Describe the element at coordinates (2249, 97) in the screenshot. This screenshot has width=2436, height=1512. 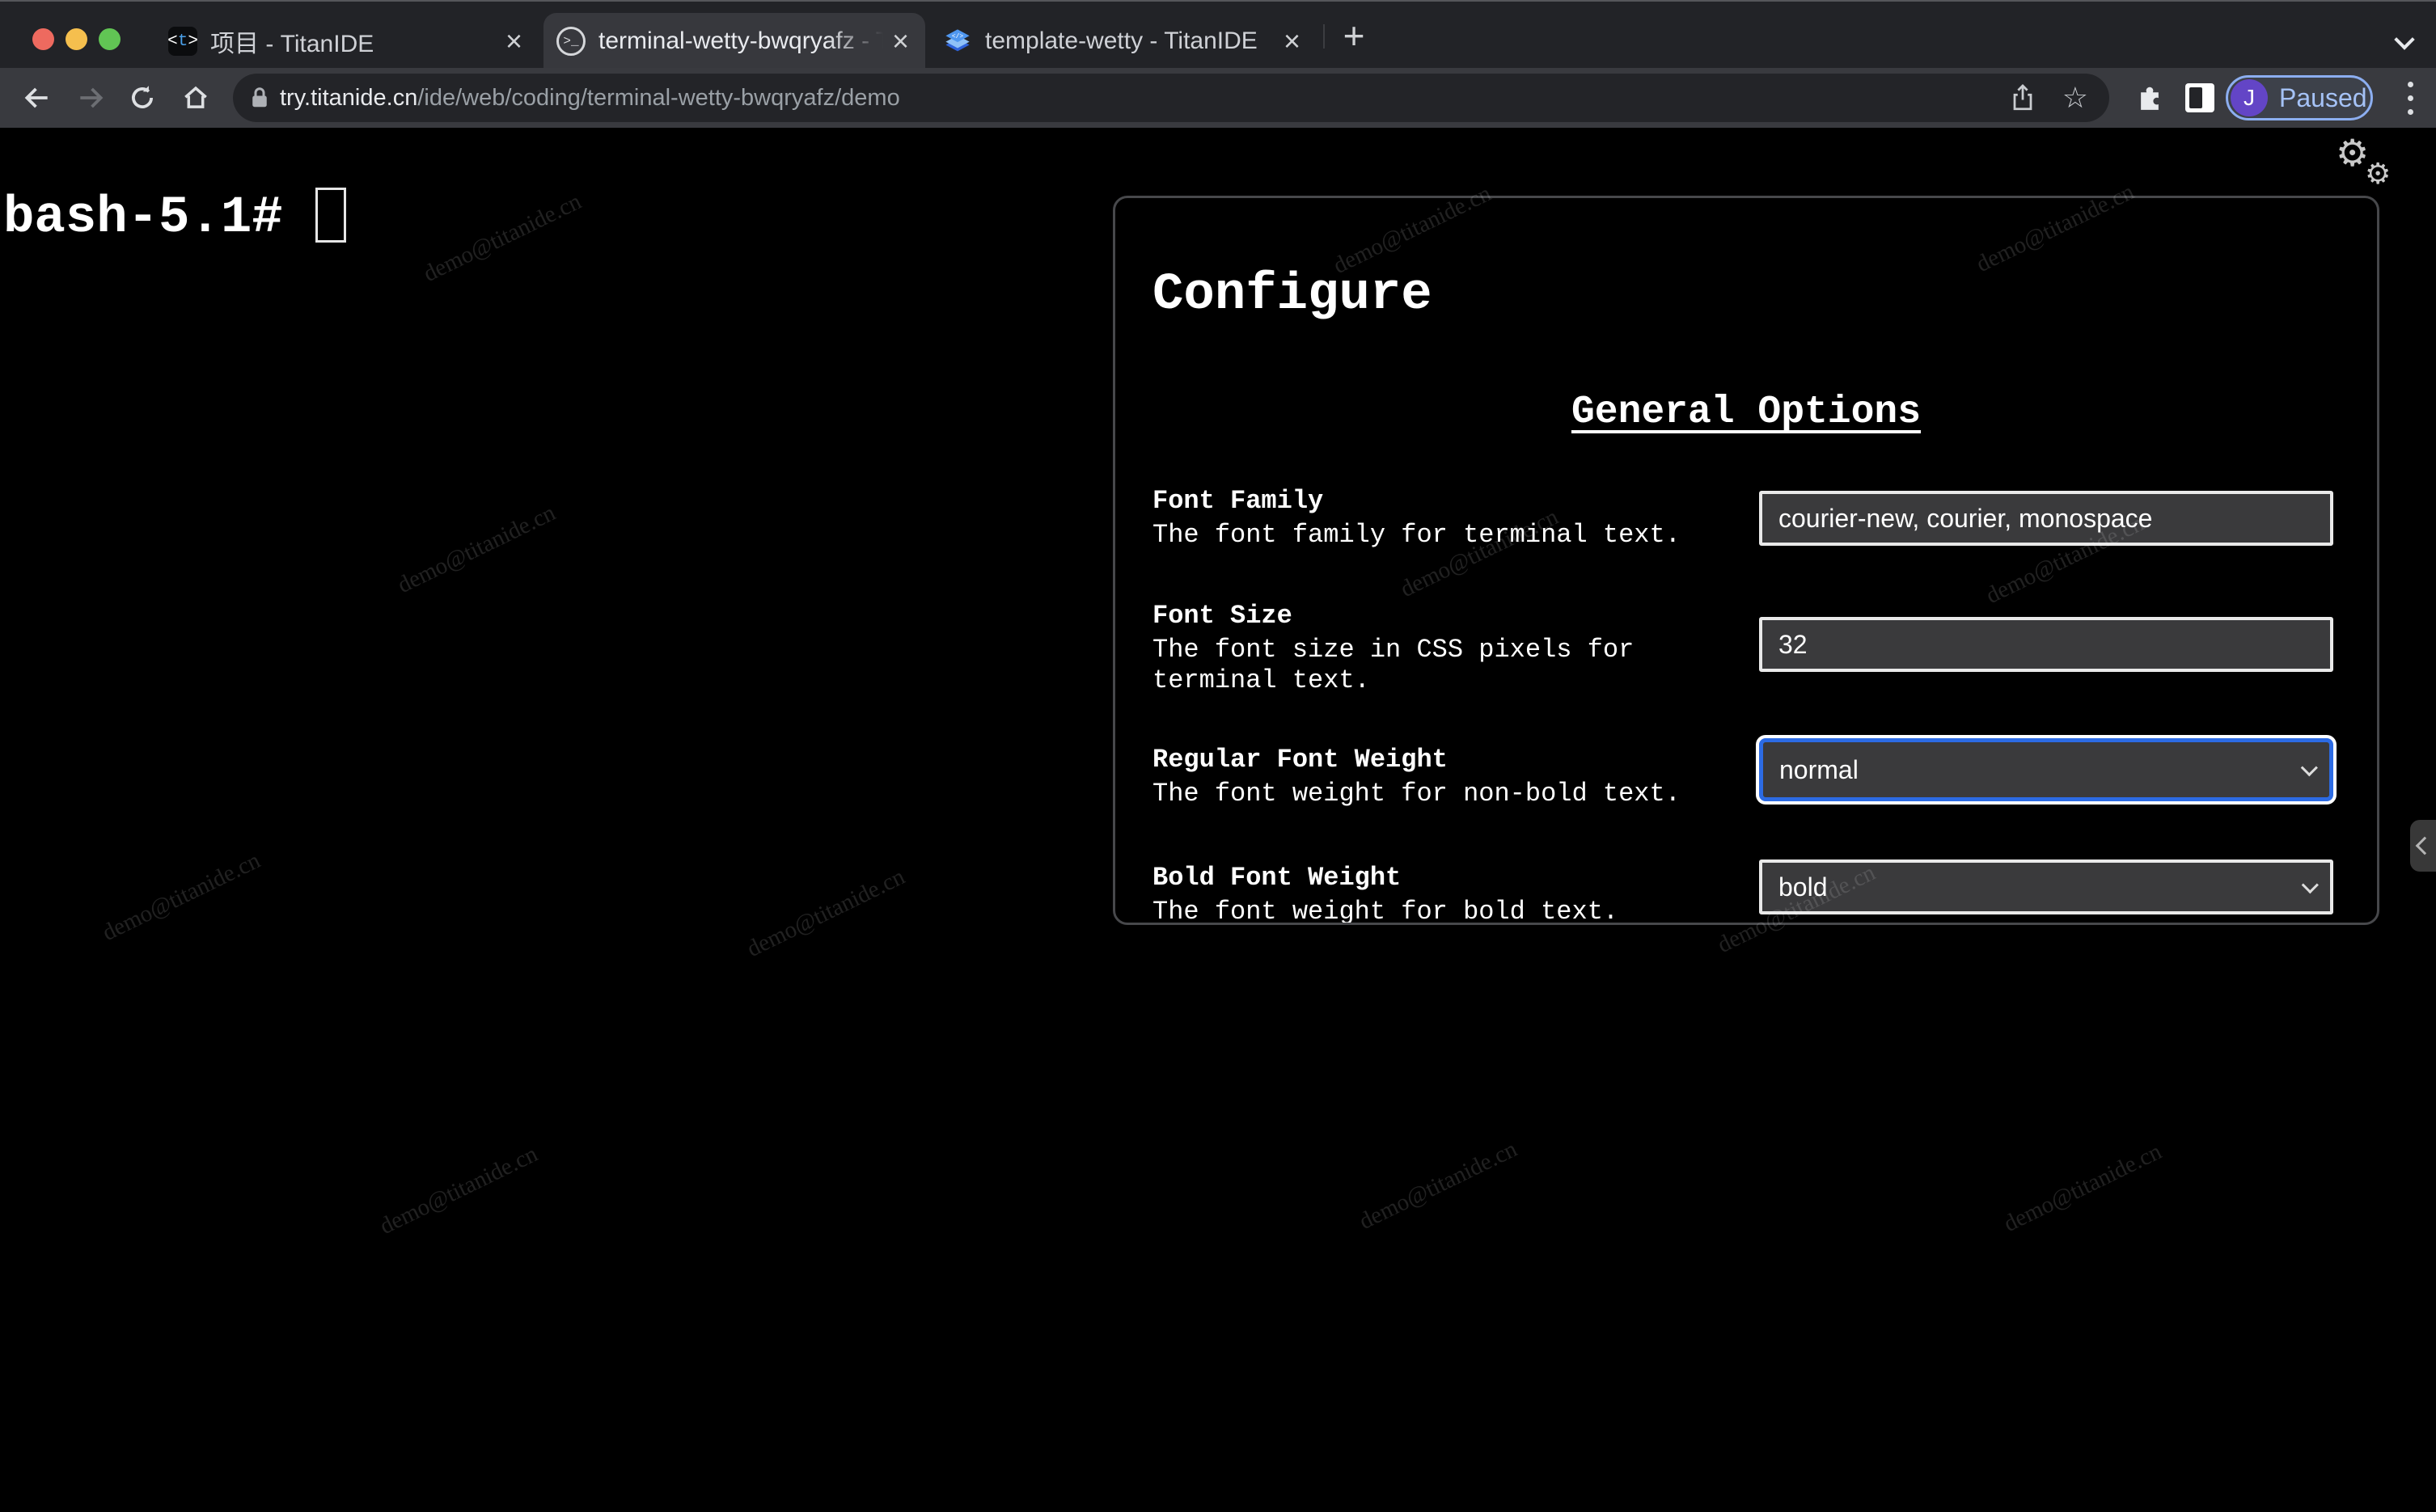
I see `profile-avatar: J` at that location.